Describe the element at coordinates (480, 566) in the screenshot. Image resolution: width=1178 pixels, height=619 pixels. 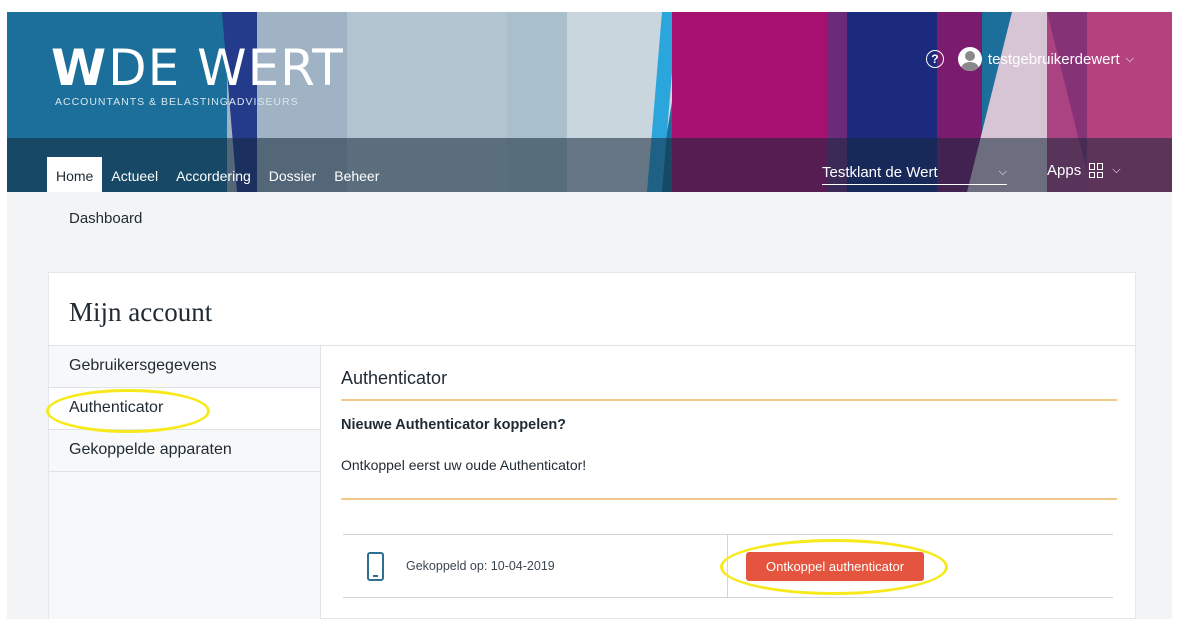
I see `linked-date: Gekoppeld op: 10-04-2019` at that location.